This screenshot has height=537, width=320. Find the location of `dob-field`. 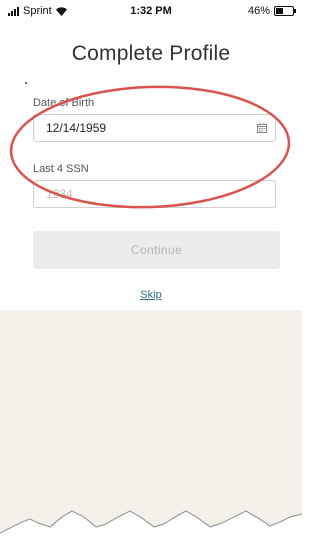

dob-field is located at coordinates (154, 128).